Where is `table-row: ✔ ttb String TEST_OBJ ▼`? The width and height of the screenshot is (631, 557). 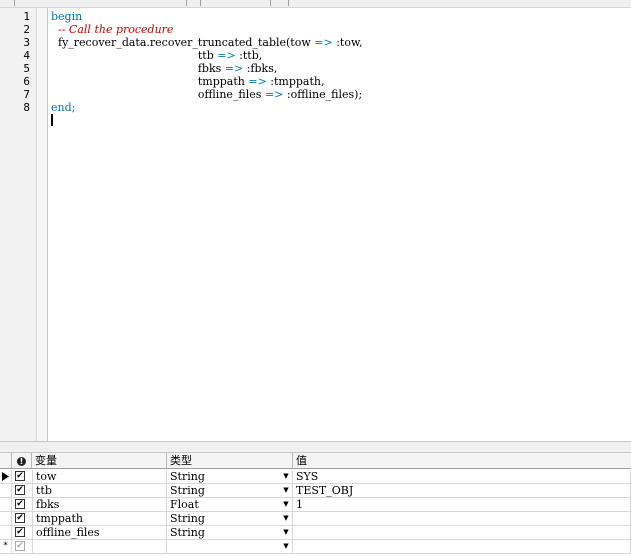
table-row: ✔ ttb String TEST_OBJ ▼ is located at coordinates (315, 491).